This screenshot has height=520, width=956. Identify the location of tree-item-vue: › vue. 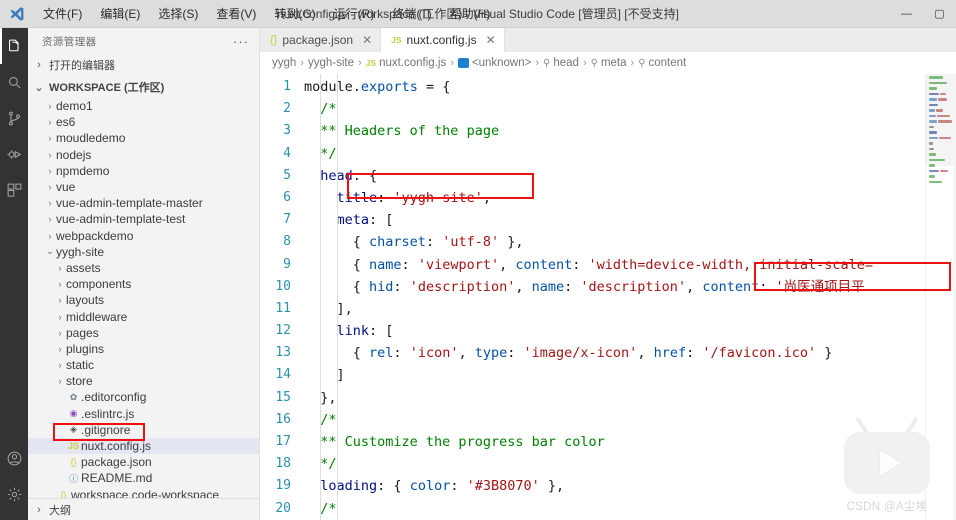
(143, 187).